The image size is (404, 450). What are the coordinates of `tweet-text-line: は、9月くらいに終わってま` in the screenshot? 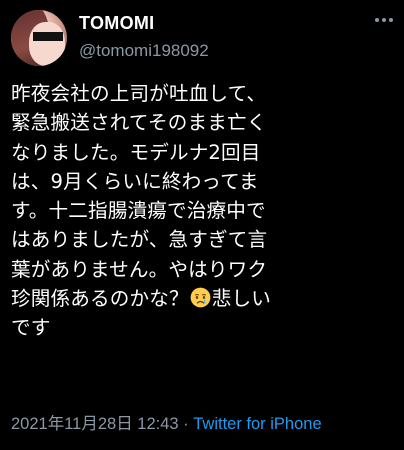 It's located at (135, 181).